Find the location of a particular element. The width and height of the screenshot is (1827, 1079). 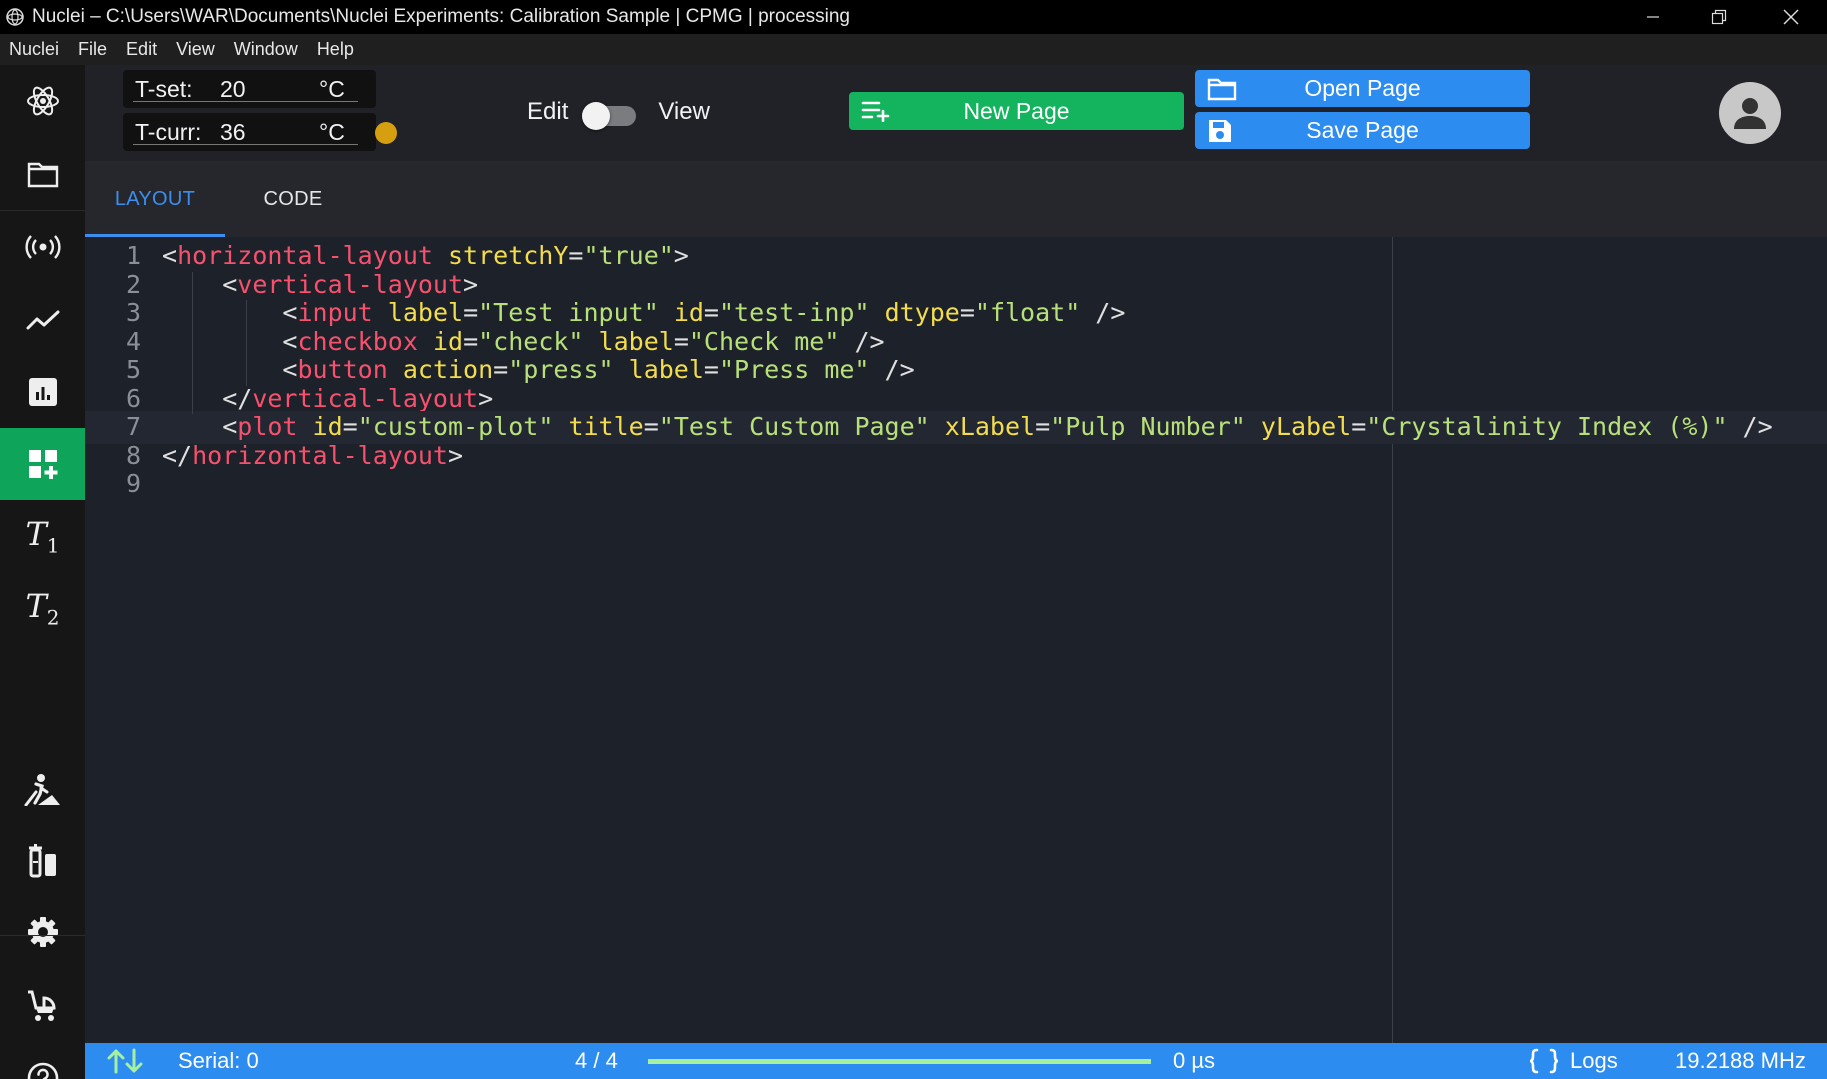

sidebar-item-t1: T1 is located at coordinates (42, 536).